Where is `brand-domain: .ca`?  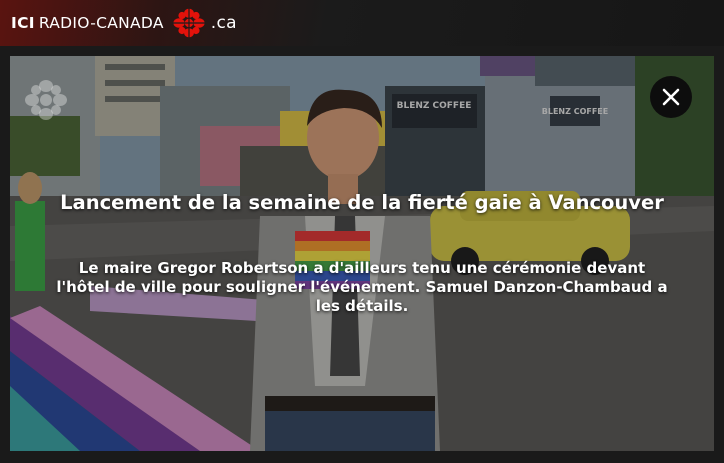 brand-domain: .ca is located at coordinates (223, 23).